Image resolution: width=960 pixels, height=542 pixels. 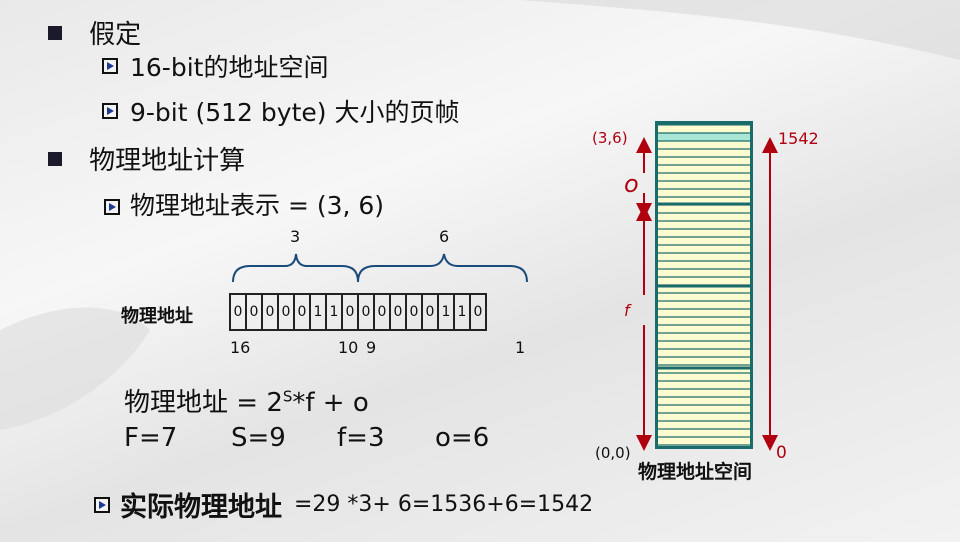 What do you see at coordinates (613, 453) in the screenshot?
I see `mem-label-bottom-left: (0,0)` at bounding box center [613, 453].